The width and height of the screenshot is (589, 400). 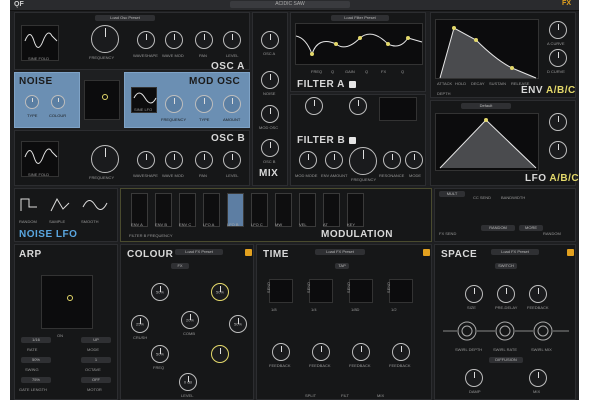 What do you see at coordinates (140, 324) in the screenshot?
I see `colour-crush-knob: 25%` at bounding box center [140, 324].